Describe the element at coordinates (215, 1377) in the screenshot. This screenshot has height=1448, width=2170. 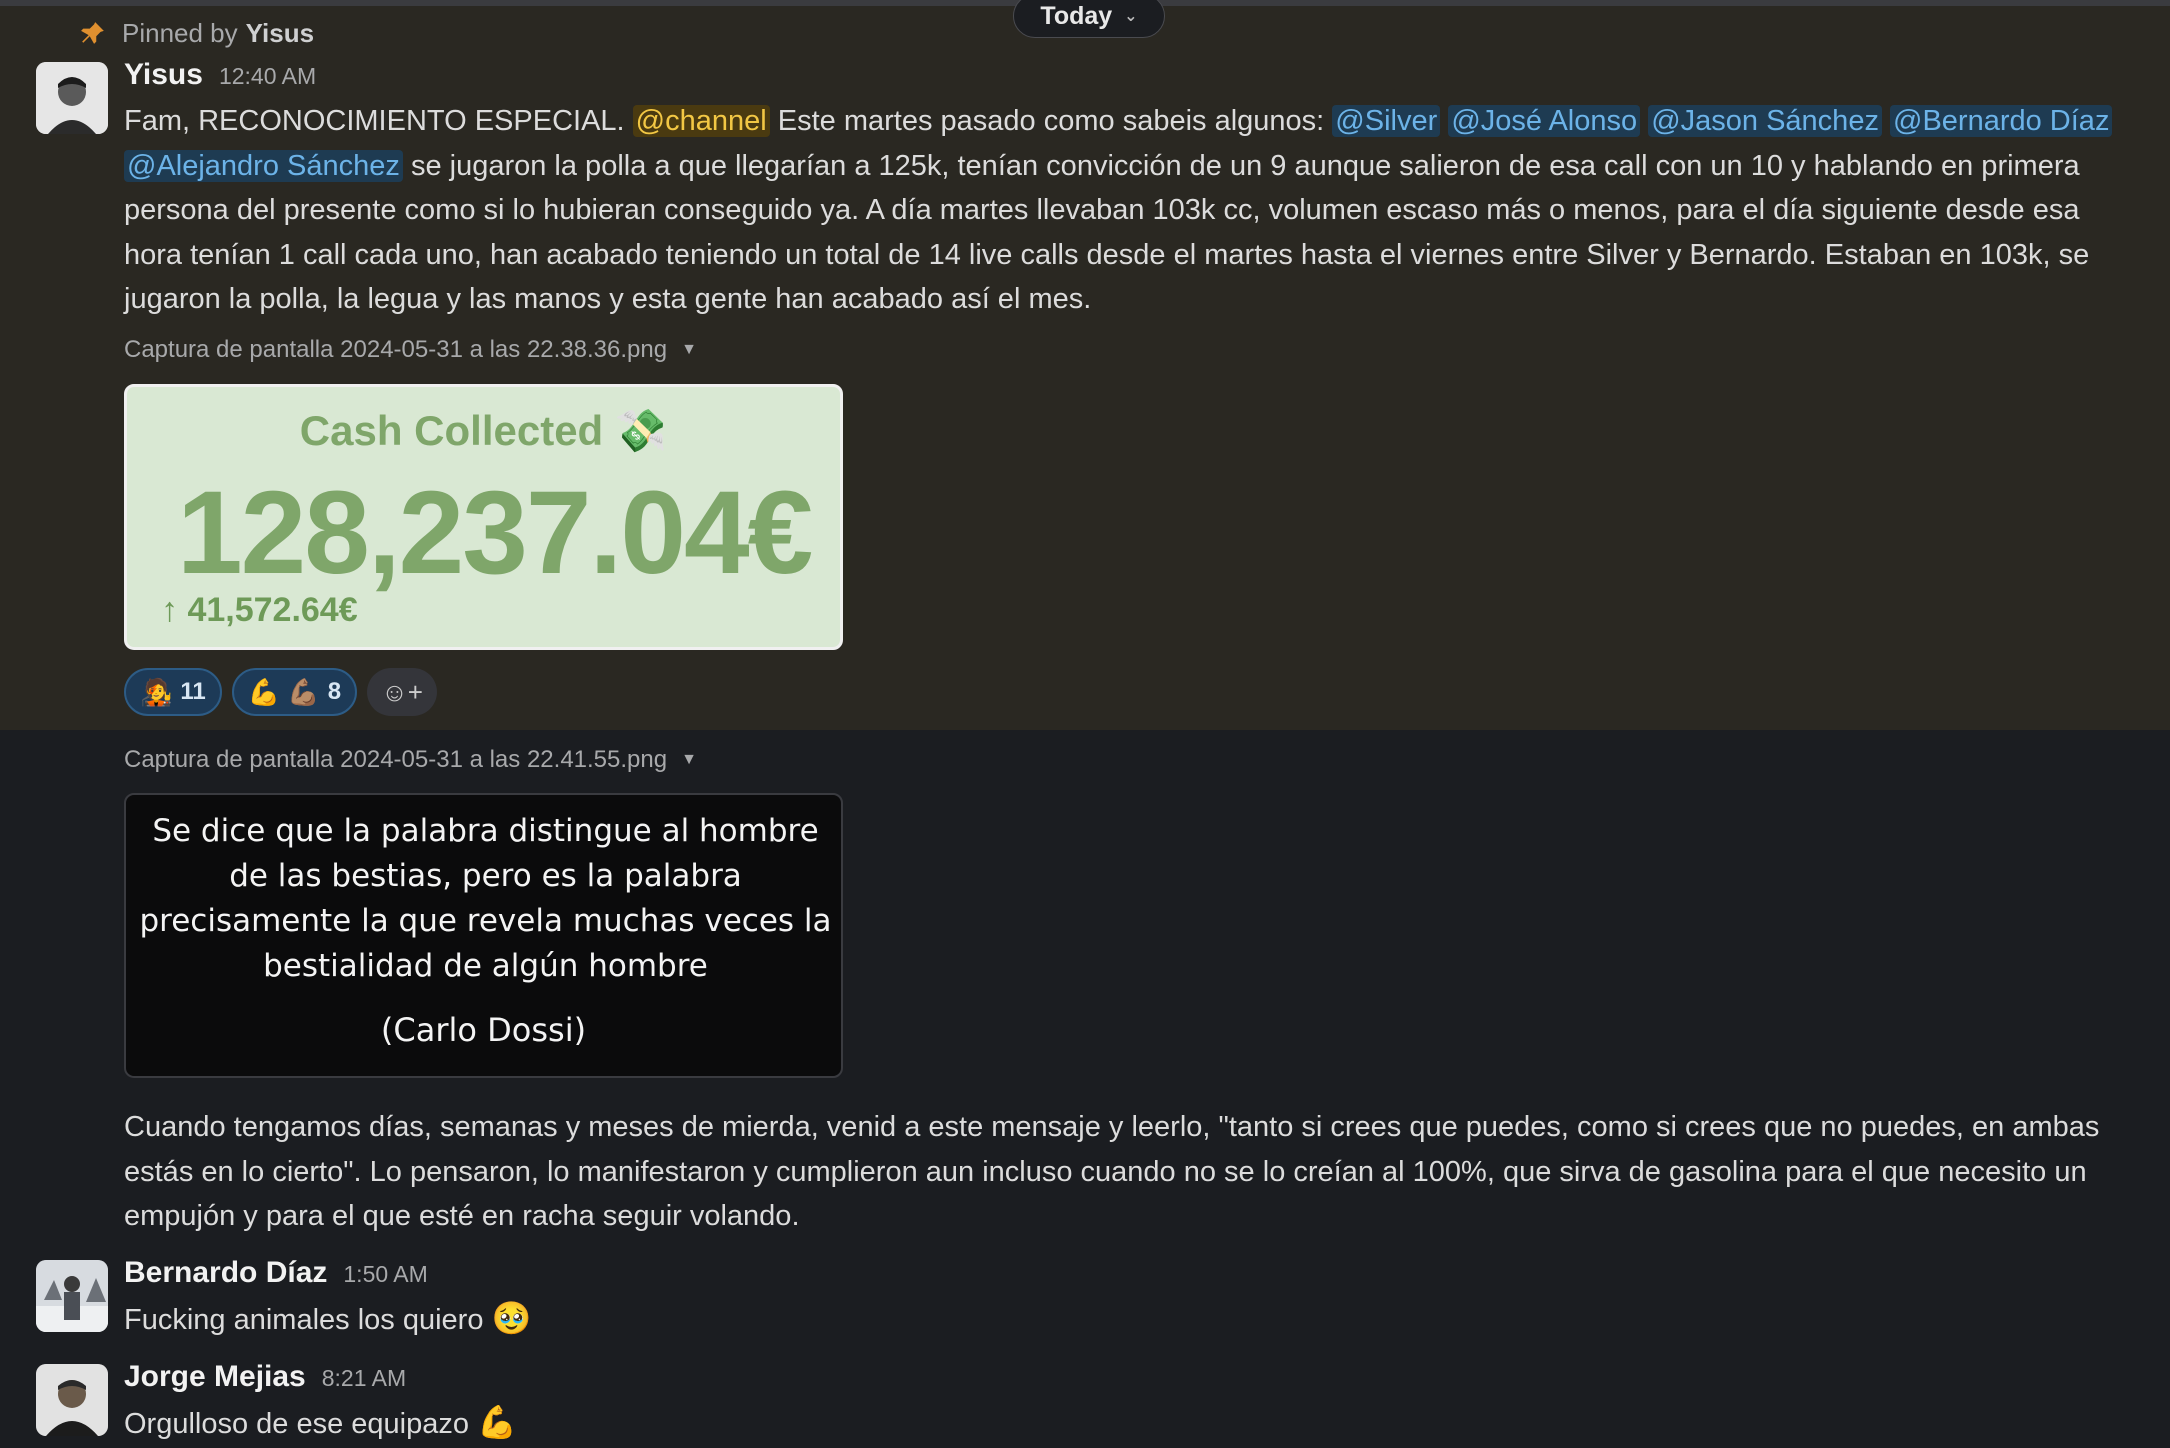
I see `author-name: Jorge Mejias` at that location.